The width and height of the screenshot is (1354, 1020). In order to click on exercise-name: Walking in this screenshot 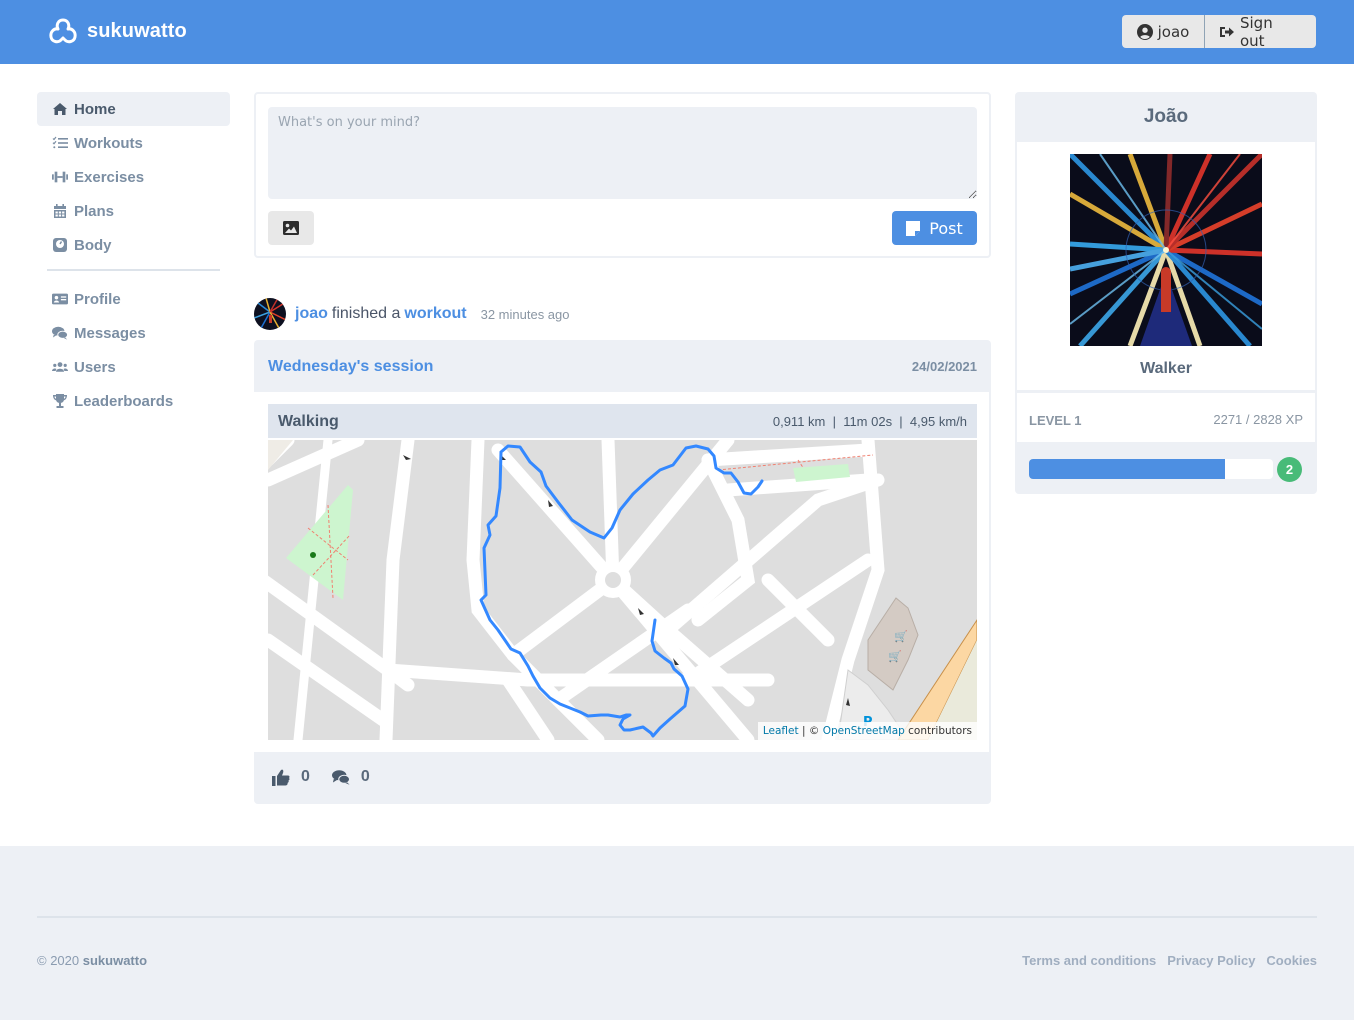, I will do `click(308, 421)`.